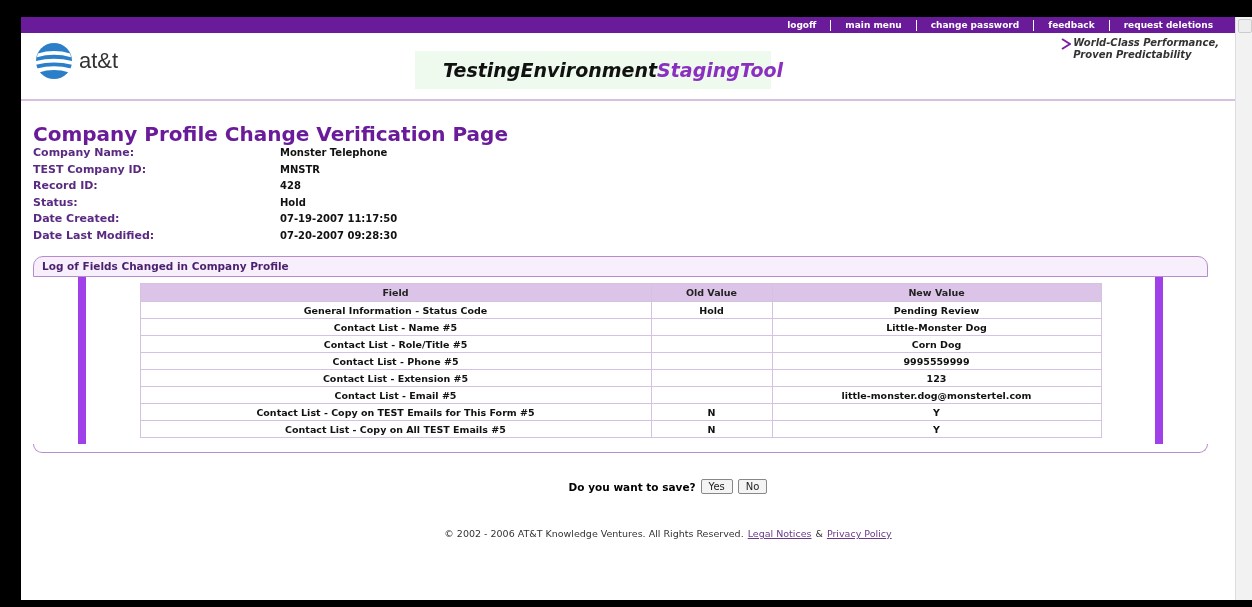  What do you see at coordinates (339, 235) in the screenshot?
I see `field-value: 07-20-2007 09:28:30` at bounding box center [339, 235].